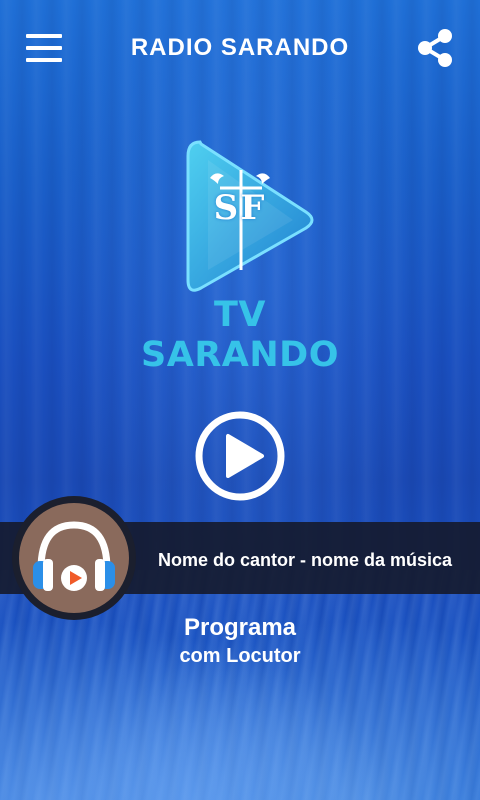 Image resolution: width=480 pixels, height=800 pixels. I want to click on top-bar: RADIO SARANDO, so click(240, 48).